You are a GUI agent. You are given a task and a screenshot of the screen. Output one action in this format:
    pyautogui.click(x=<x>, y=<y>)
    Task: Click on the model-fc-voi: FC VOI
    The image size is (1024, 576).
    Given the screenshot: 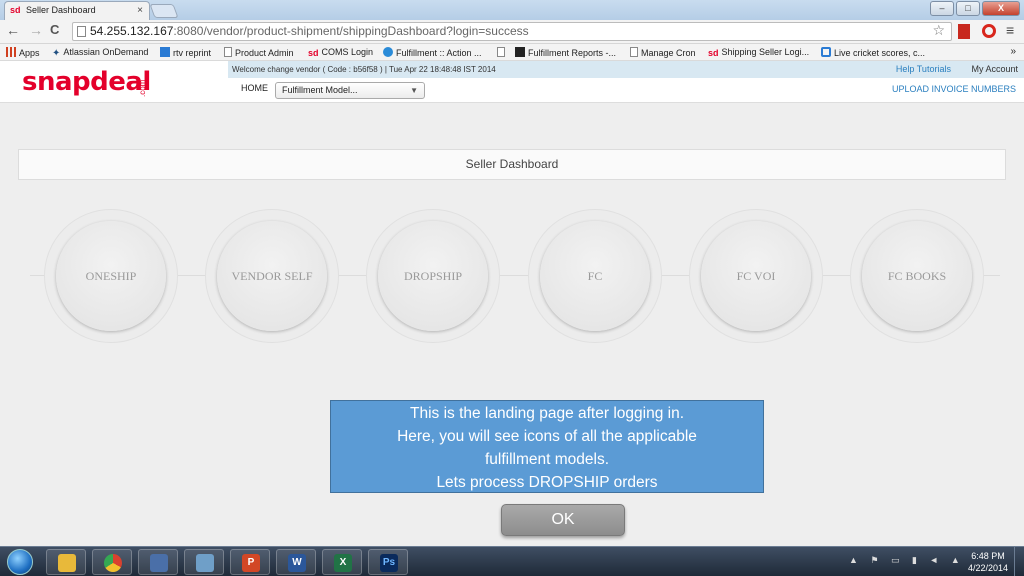 What is the action you would take?
    pyautogui.click(x=756, y=276)
    